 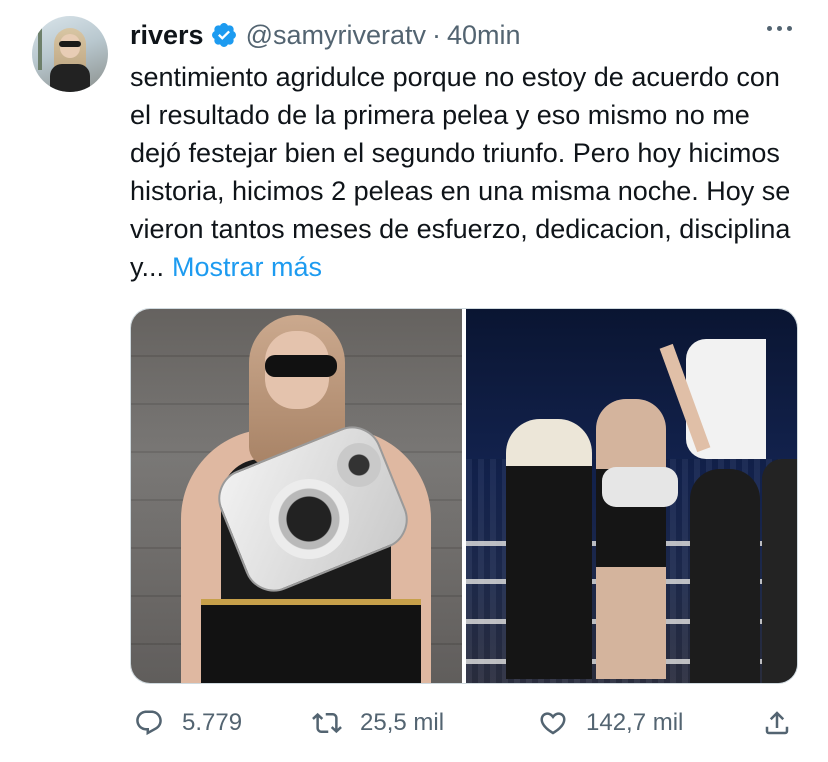 I want to click on share-icon, so click(x=777, y=723).